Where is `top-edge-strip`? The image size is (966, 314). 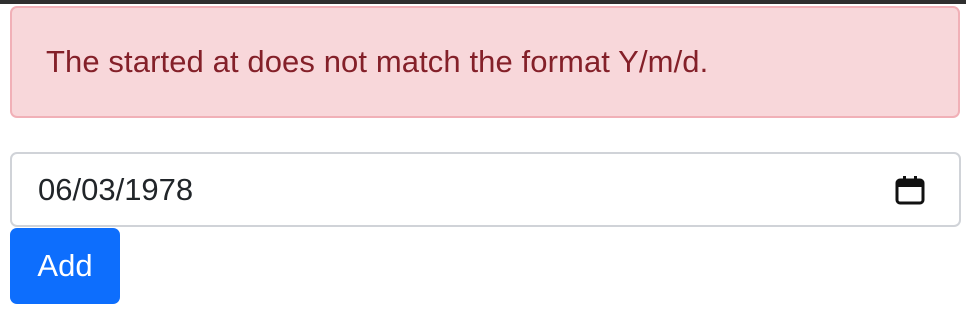 top-edge-strip is located at coordinates (483, 2).